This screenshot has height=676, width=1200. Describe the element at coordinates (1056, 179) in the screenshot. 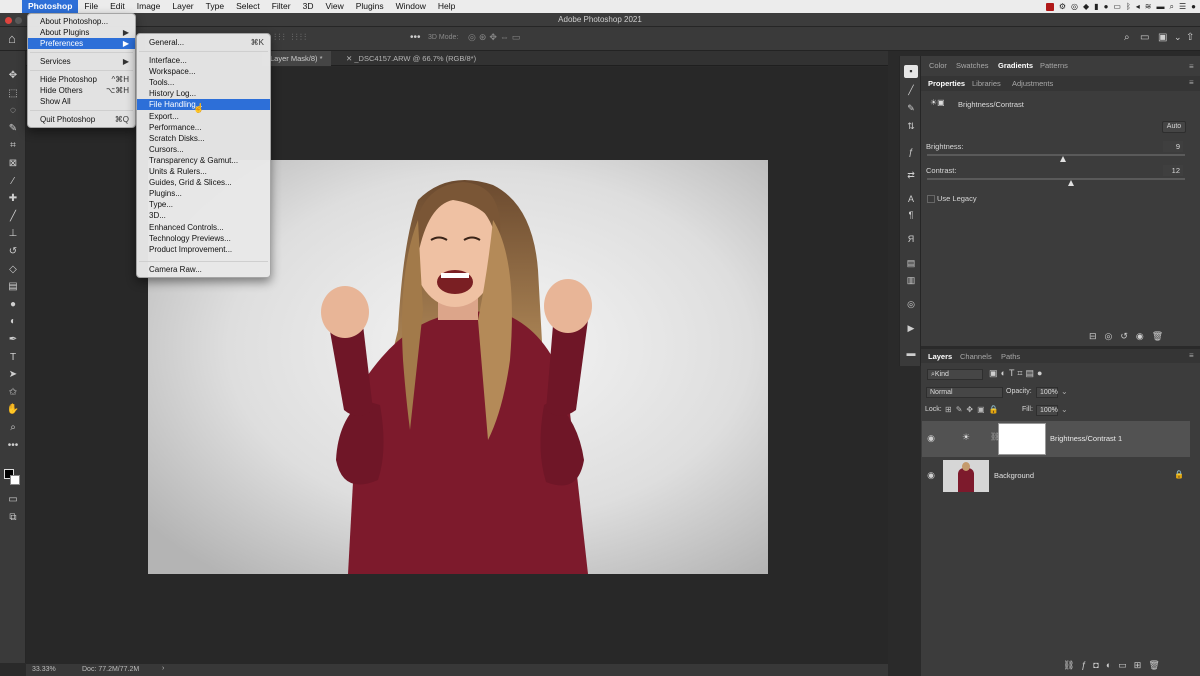

I see `contrast-slider` at that location.